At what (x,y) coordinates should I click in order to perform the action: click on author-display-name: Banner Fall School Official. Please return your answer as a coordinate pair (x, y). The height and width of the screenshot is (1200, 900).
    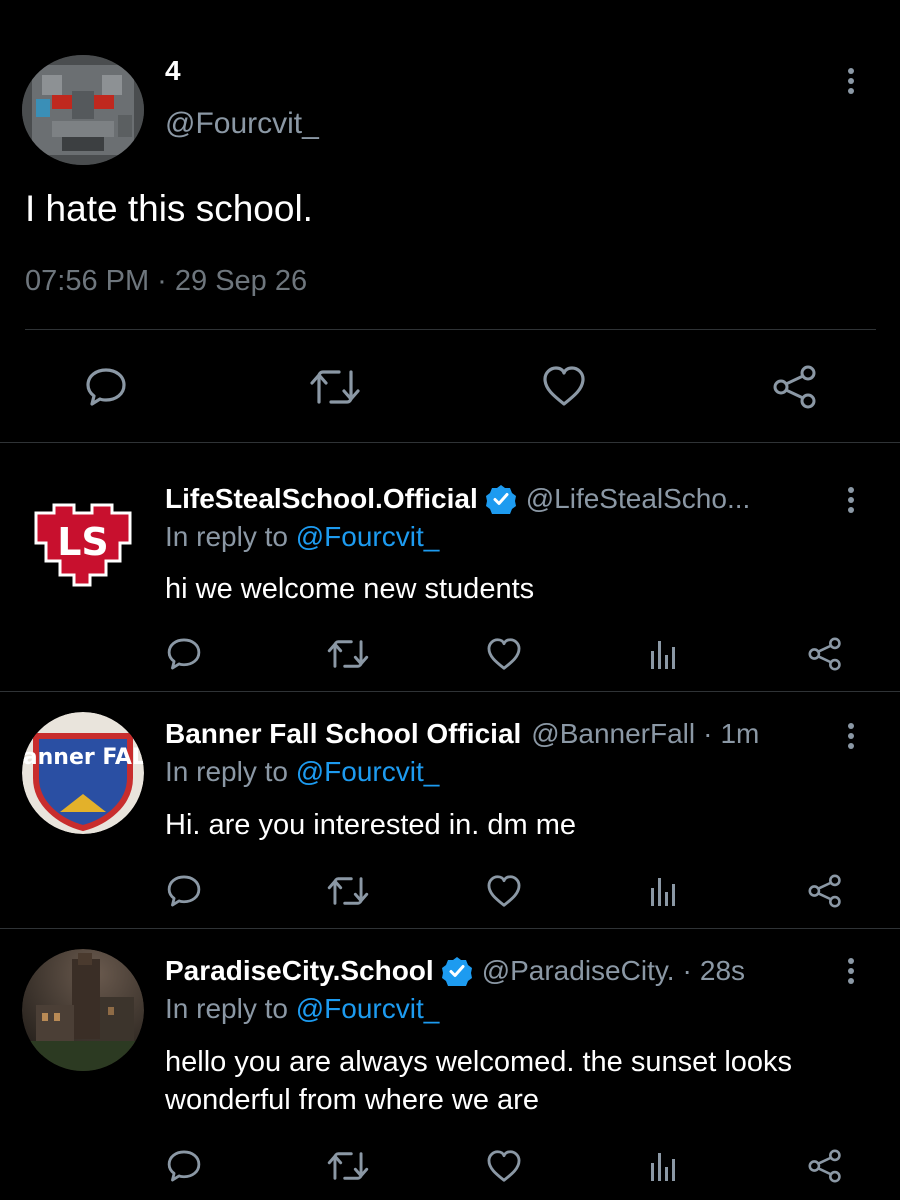
    Looking at the image, I should click on (343, 734).